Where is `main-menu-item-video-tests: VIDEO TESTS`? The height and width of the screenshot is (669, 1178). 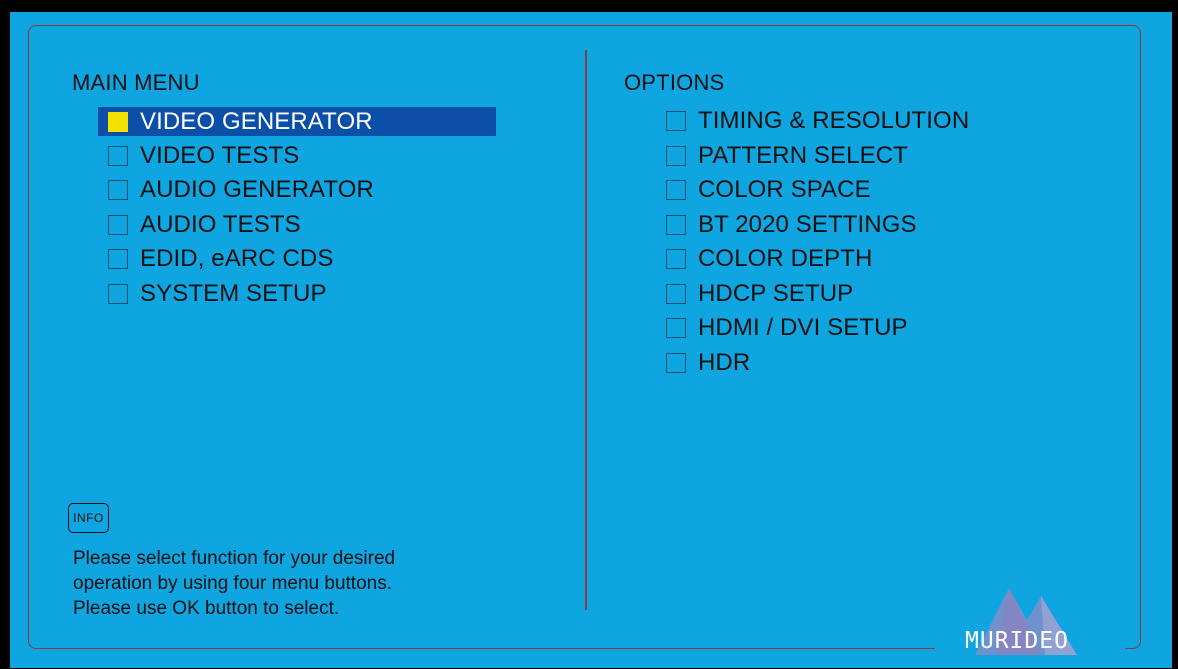
main-menu-item-video-tests: VIDEO TESTS is located at coordinates (302, 156).